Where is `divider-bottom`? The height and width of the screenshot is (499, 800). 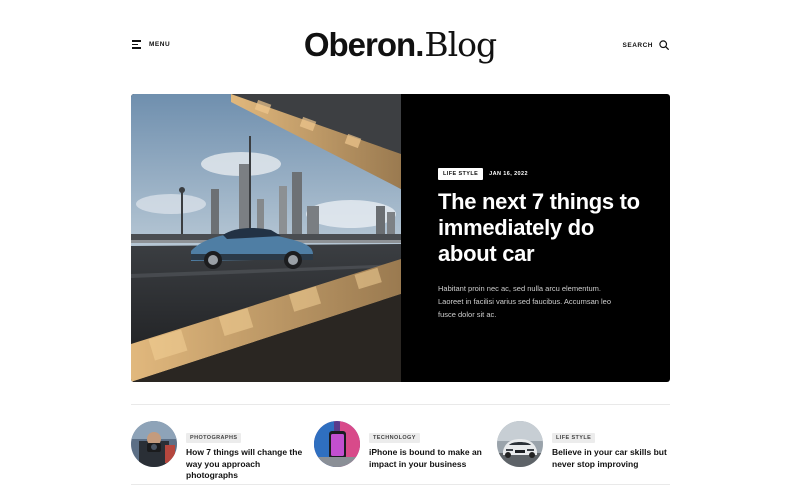 divider-bottom is located at coordinates (400, 484).